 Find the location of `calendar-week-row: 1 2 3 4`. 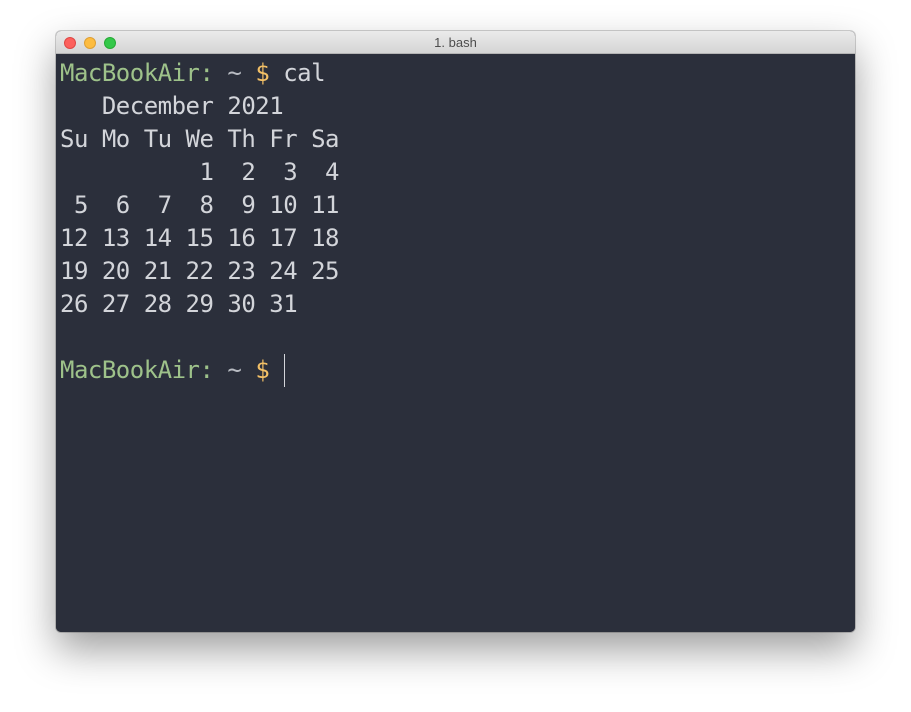

calendar-week-row: 1 2 3 4 is located at coordinates (199, 172).